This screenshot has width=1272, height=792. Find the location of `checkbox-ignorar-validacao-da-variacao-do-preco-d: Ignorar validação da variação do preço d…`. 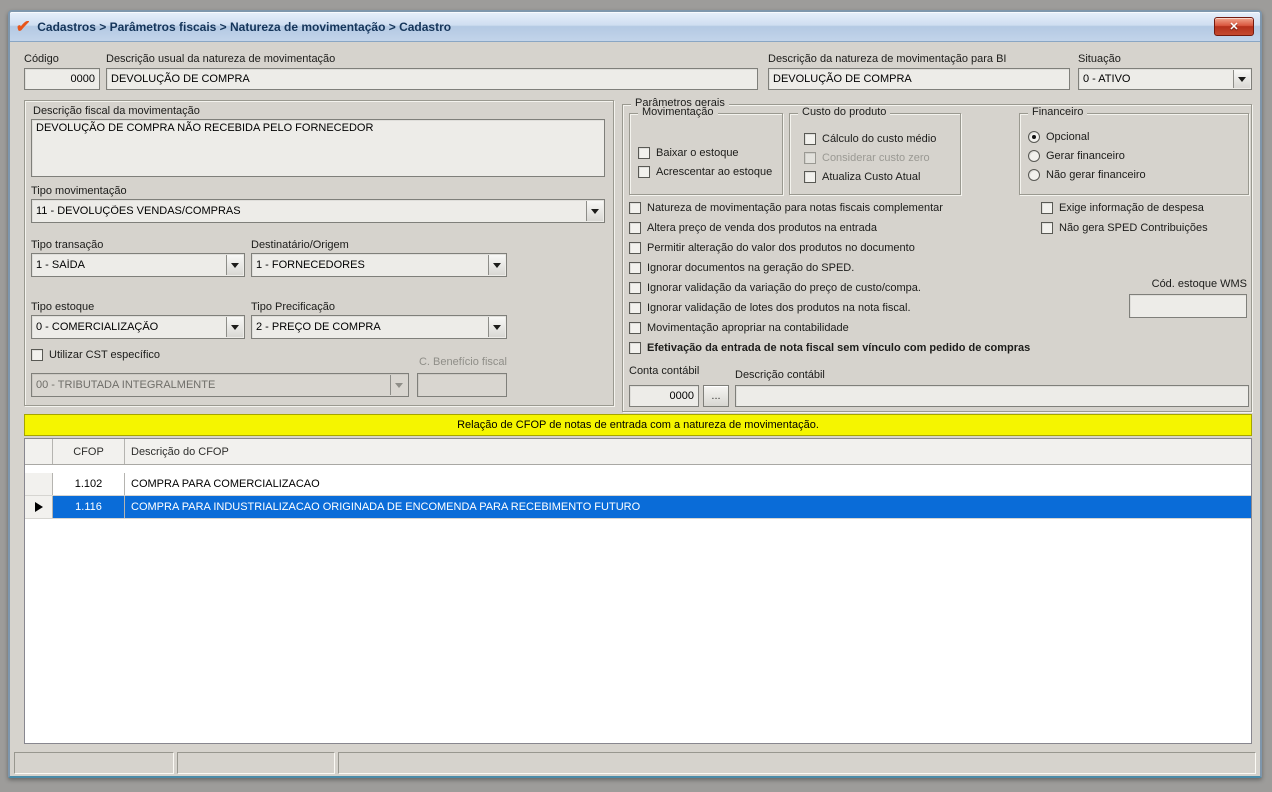

checkbox-ignorar-validacao-da-variacao-do-preco-d: Ignorar validação da variação do preço d… is located at coordinates (775, 288).